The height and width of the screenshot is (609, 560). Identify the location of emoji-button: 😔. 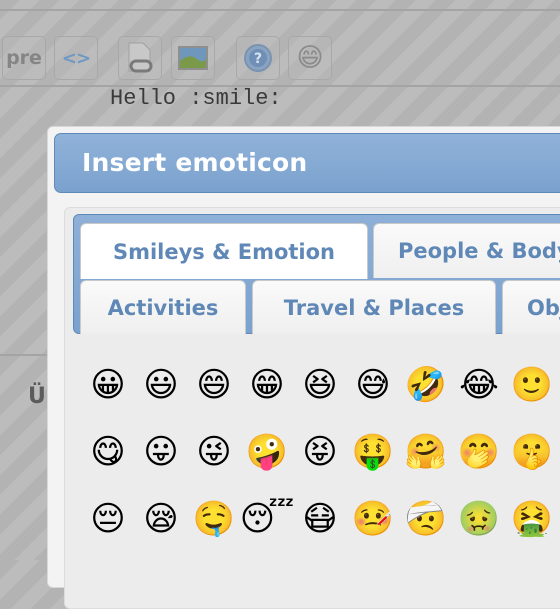
(108, 519).